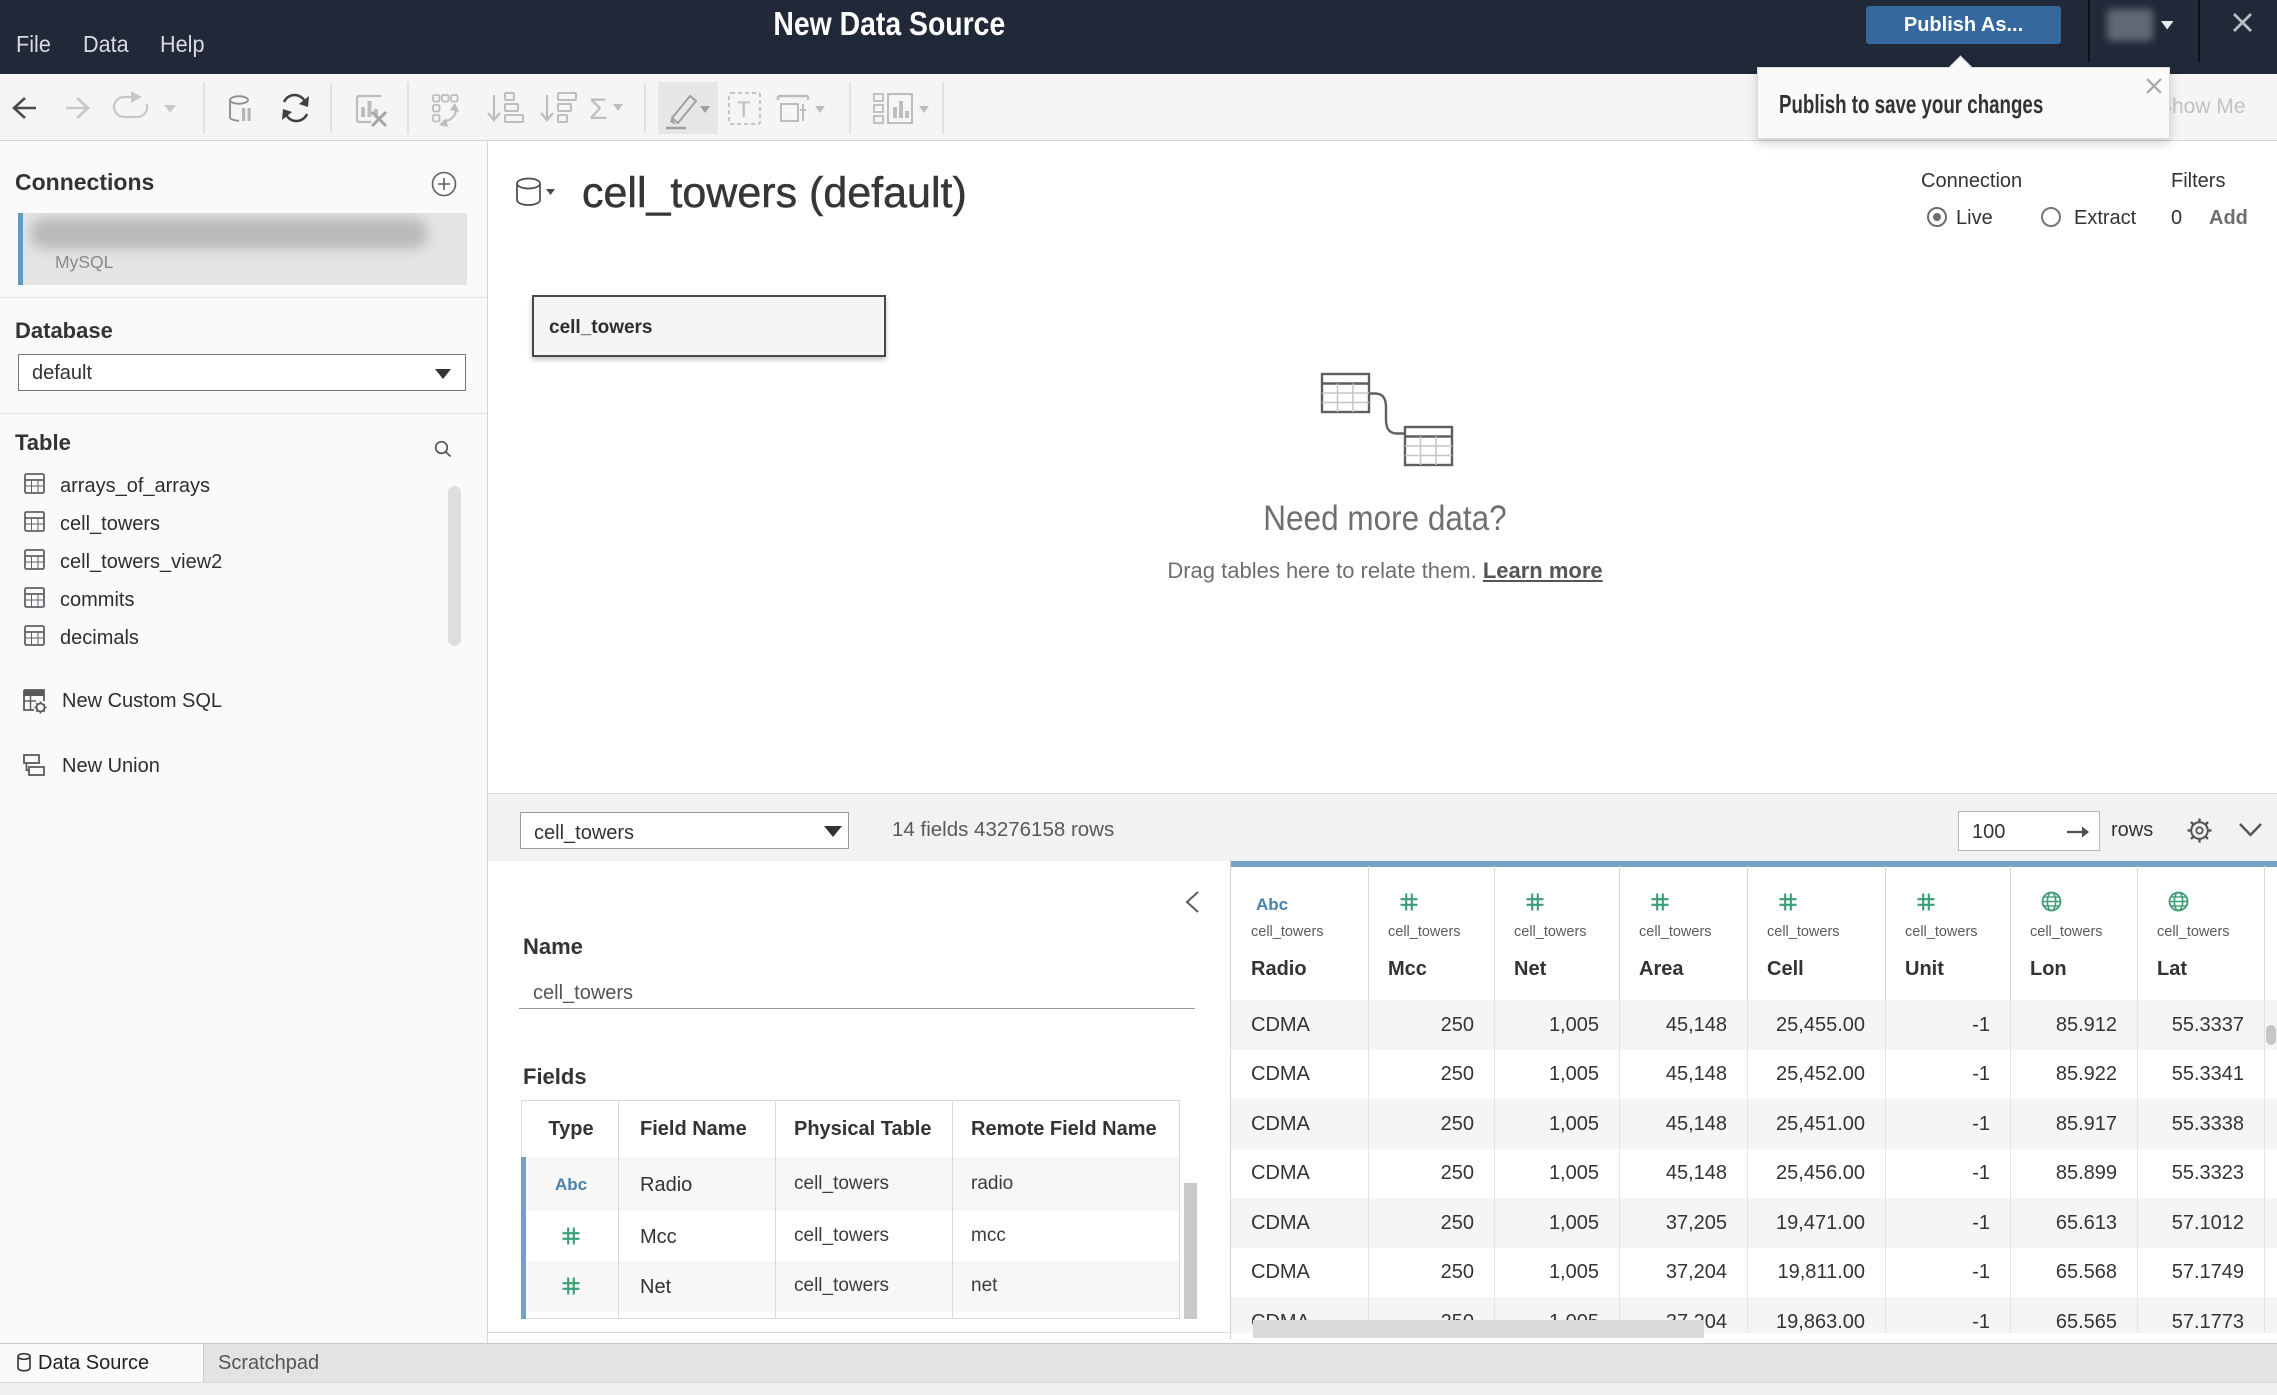 This screenshot has width=2277, height=1395. I want to click on svg-text: T, so click(743, 109).